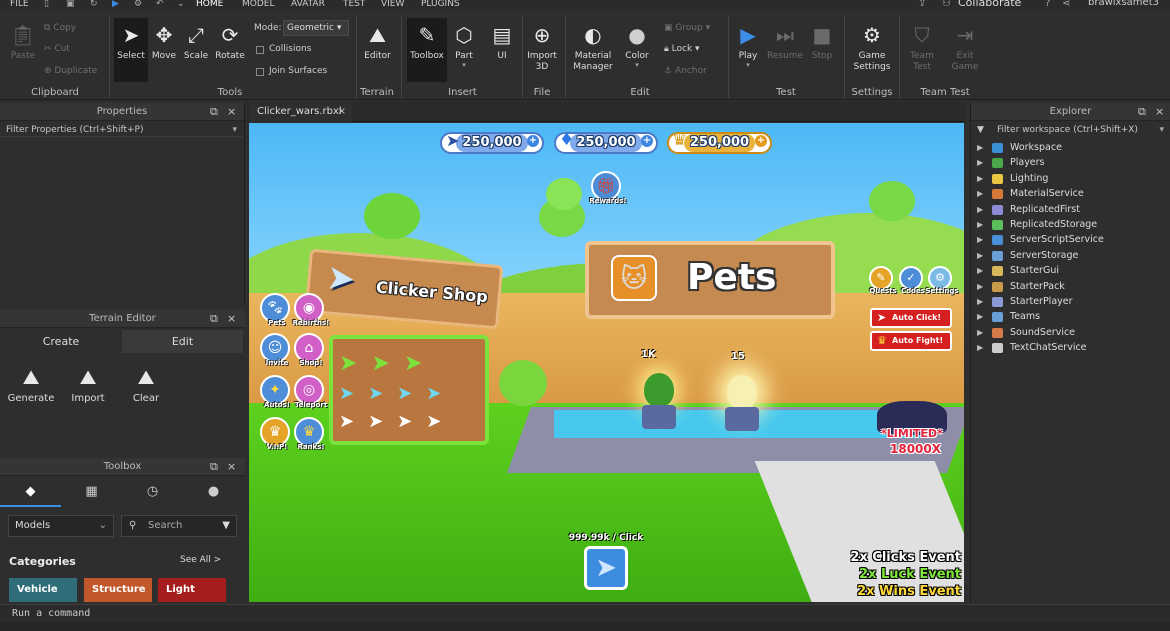 The width and height of the screenshot is (1170, 631). What do you see at coordinates (685, 71) in the screenshot?
I see `anchor-button: ⚓ Anchor` at bounding box center [685, 71].